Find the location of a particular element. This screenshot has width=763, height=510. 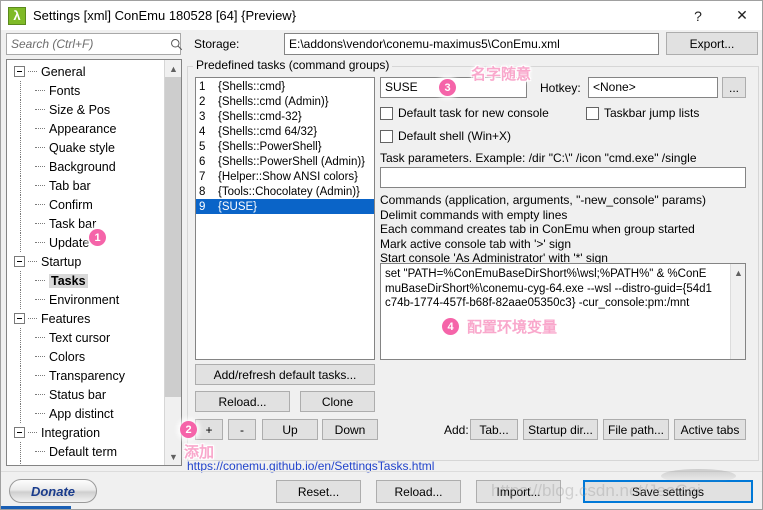

task-name: {Shells::PowerShell} is located at coordinates (270, 146).